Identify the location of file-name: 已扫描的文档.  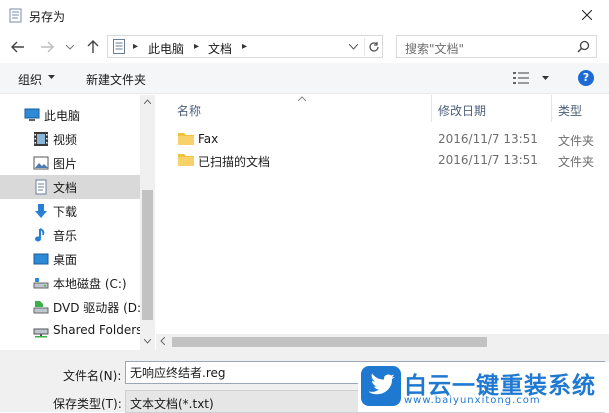
(234, 162).